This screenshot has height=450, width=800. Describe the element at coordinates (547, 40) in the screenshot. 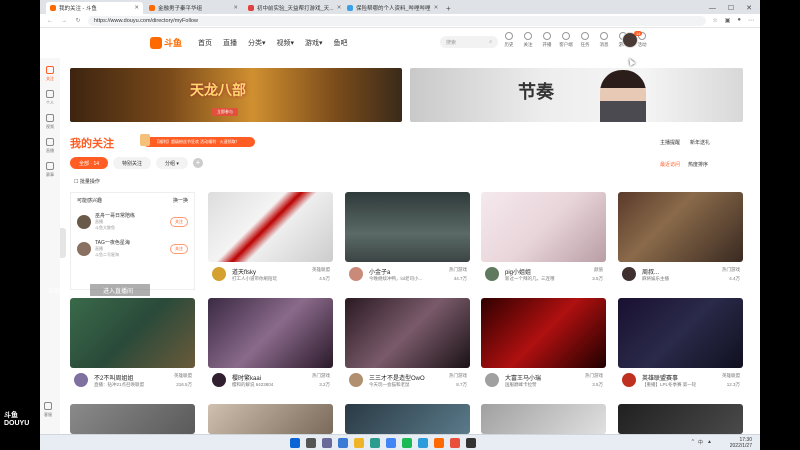

I see `broadcast-button: 开播` at that location.